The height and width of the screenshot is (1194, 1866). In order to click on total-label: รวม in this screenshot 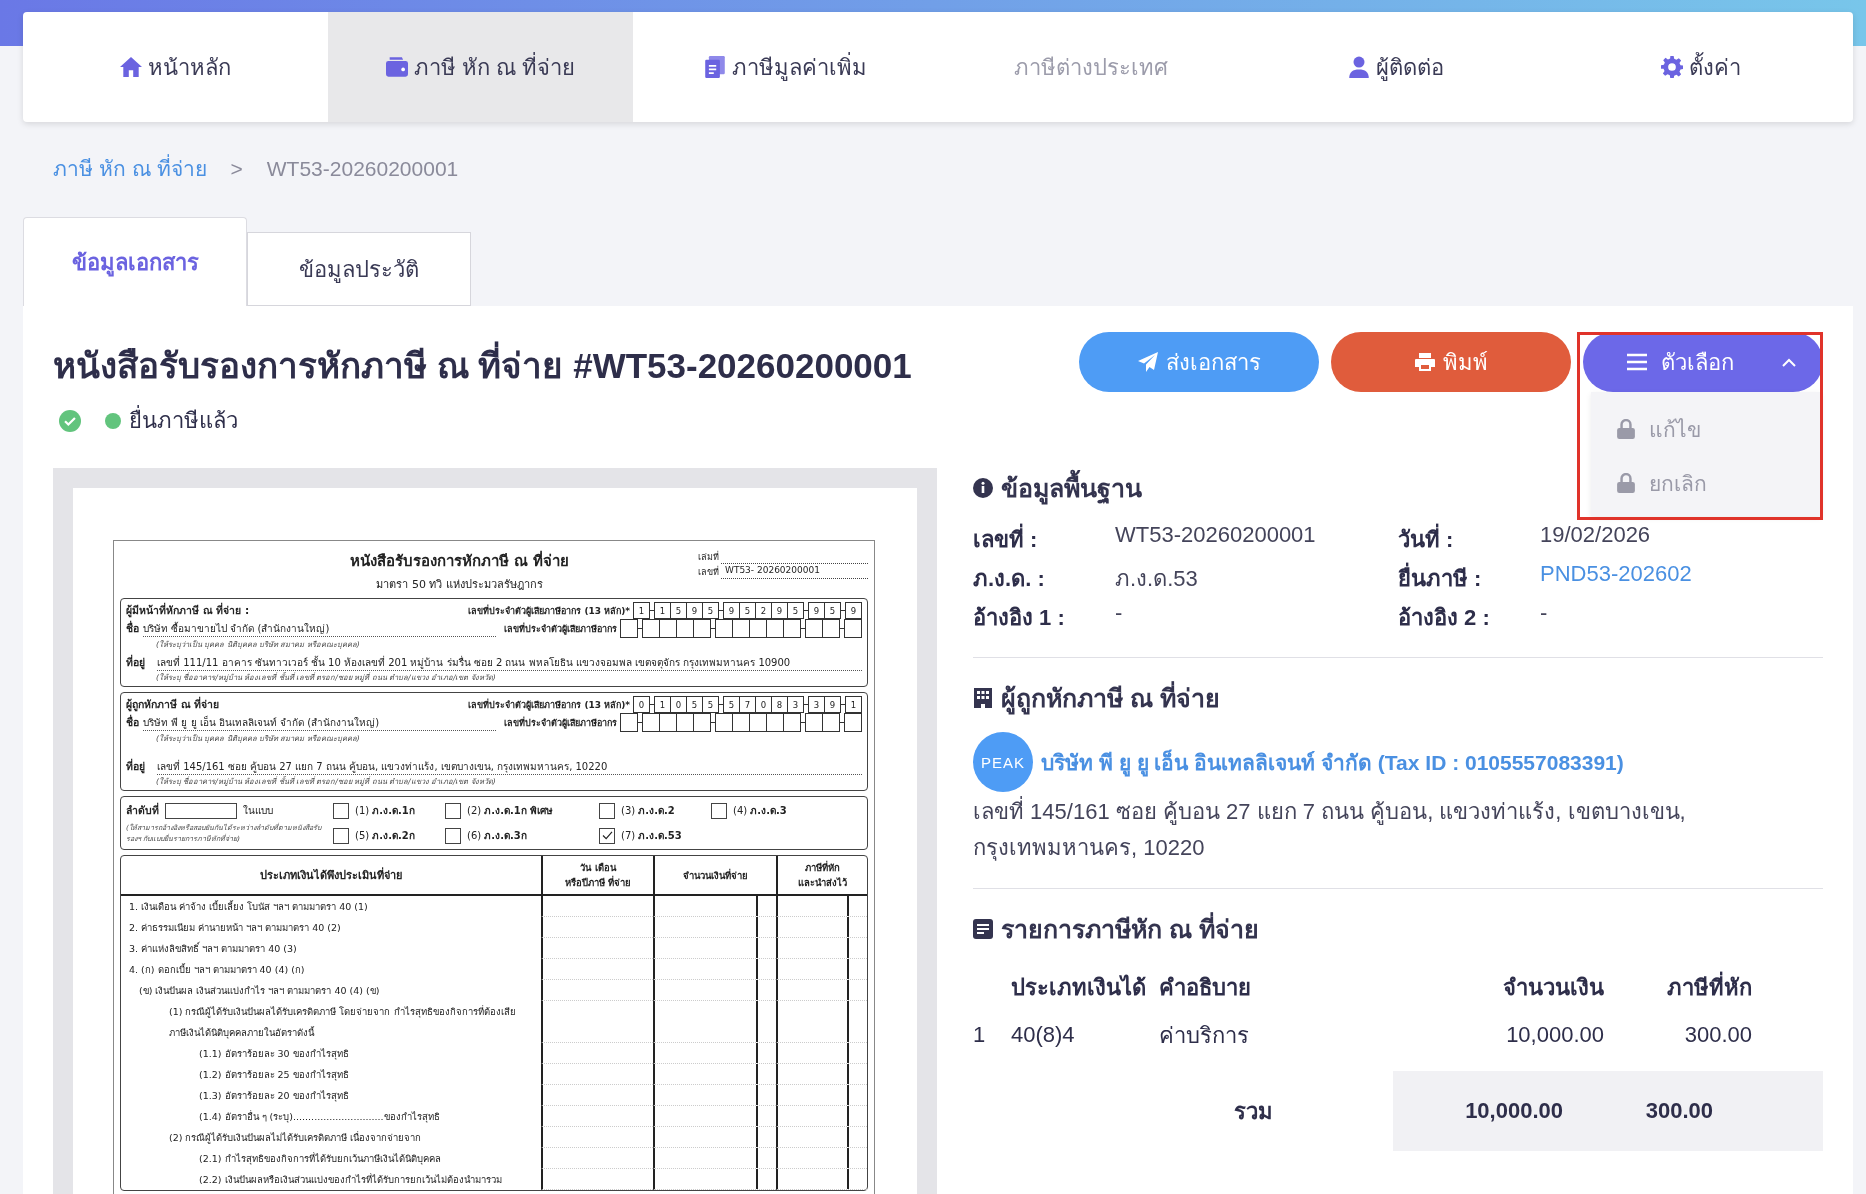, I will do `click(1253, 1111)`.